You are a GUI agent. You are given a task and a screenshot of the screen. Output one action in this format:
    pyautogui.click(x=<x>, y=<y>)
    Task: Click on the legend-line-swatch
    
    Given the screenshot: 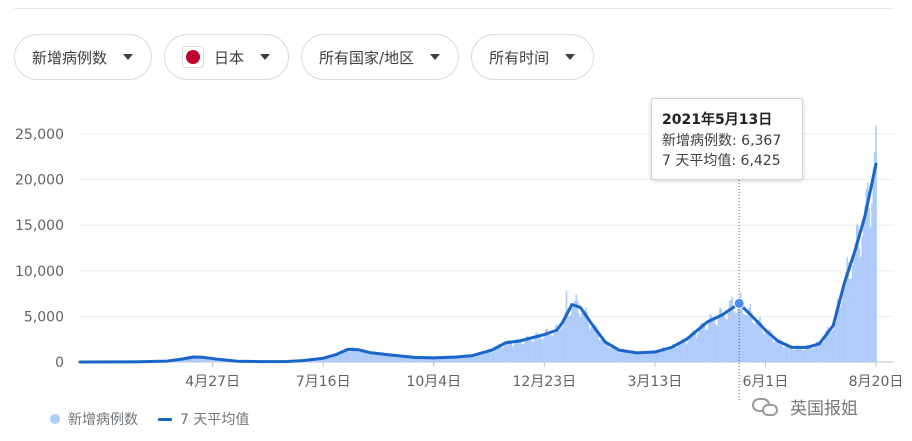 What is the action you would take?
    pyautogui.click(x=165, y=419)
    